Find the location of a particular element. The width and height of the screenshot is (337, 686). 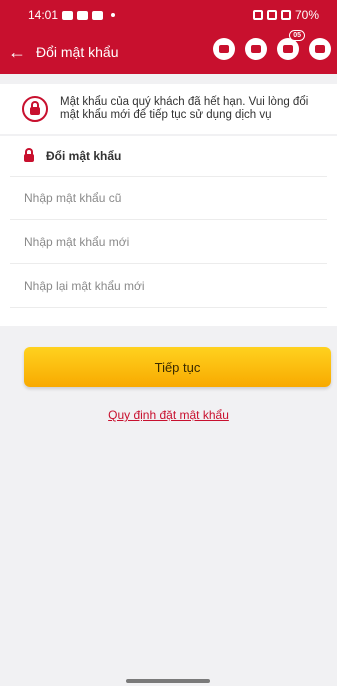

bell-icon: 05 is located at coordinates (291, 45).